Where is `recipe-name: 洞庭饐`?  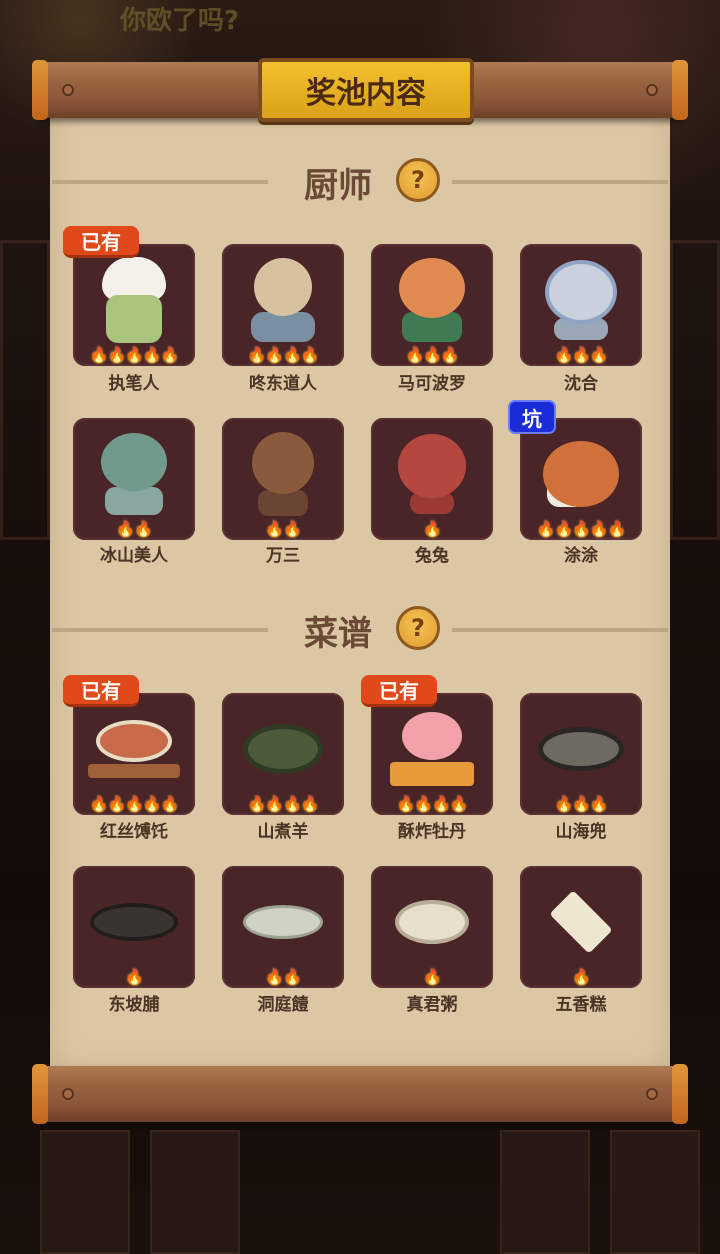 recipe-name: 洞庭饐 is located at coordinates (283, 1005).